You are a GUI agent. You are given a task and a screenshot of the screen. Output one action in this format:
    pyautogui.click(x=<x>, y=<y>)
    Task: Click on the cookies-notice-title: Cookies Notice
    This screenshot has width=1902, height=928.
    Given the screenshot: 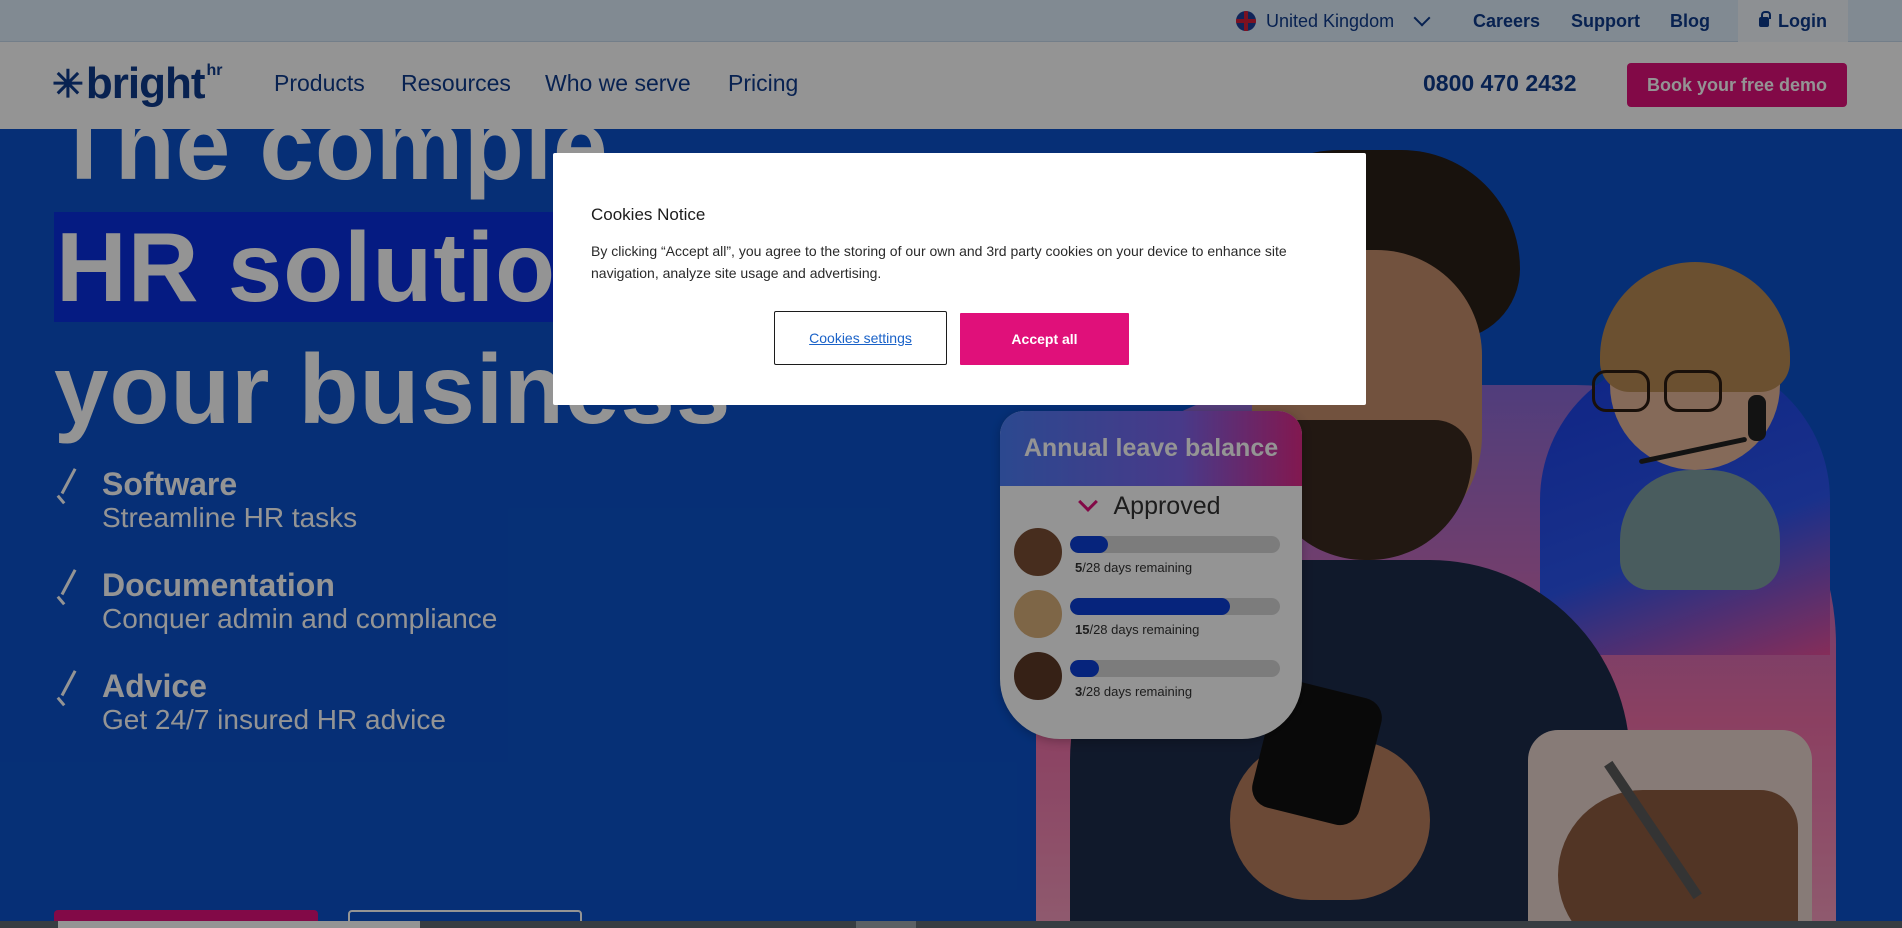 What is the action you would take?
    pyautogui.click(x=648, y=214)
    